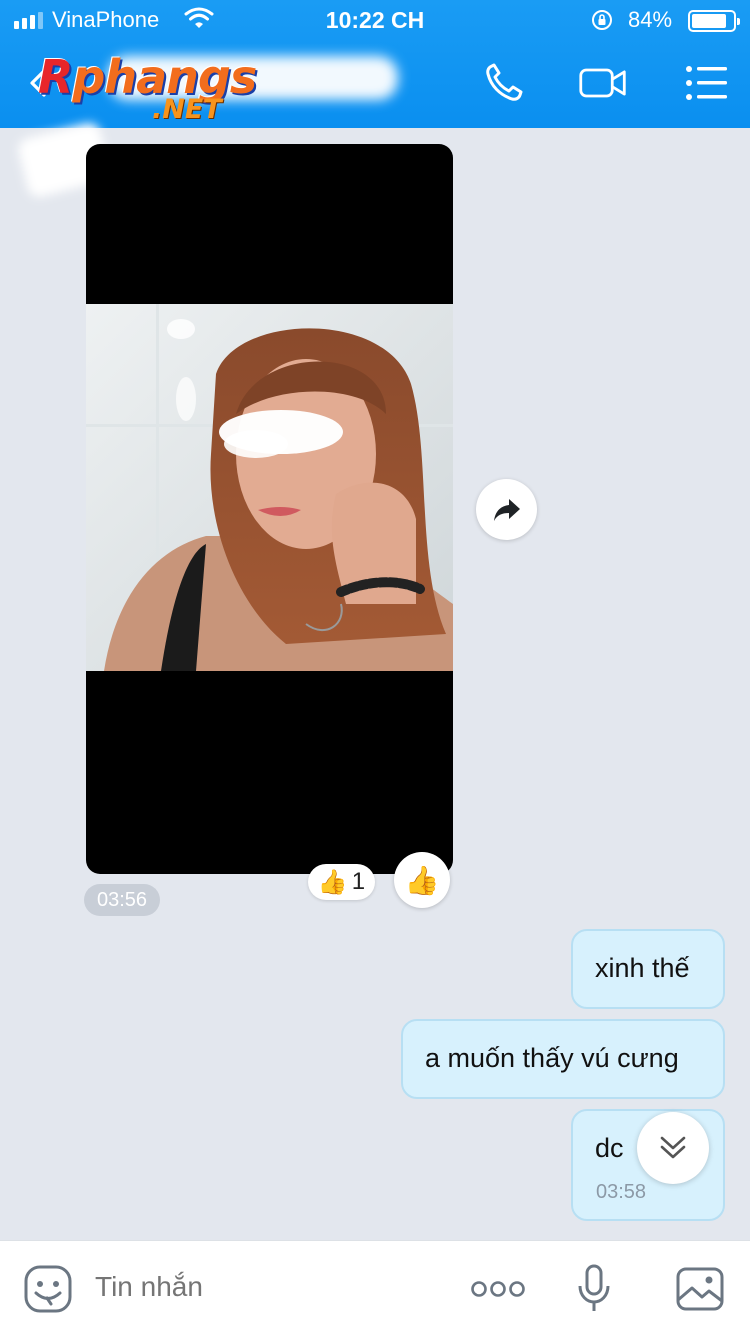  I want to click on watermark-logo: Rphangs .NET, so click(218, 90).